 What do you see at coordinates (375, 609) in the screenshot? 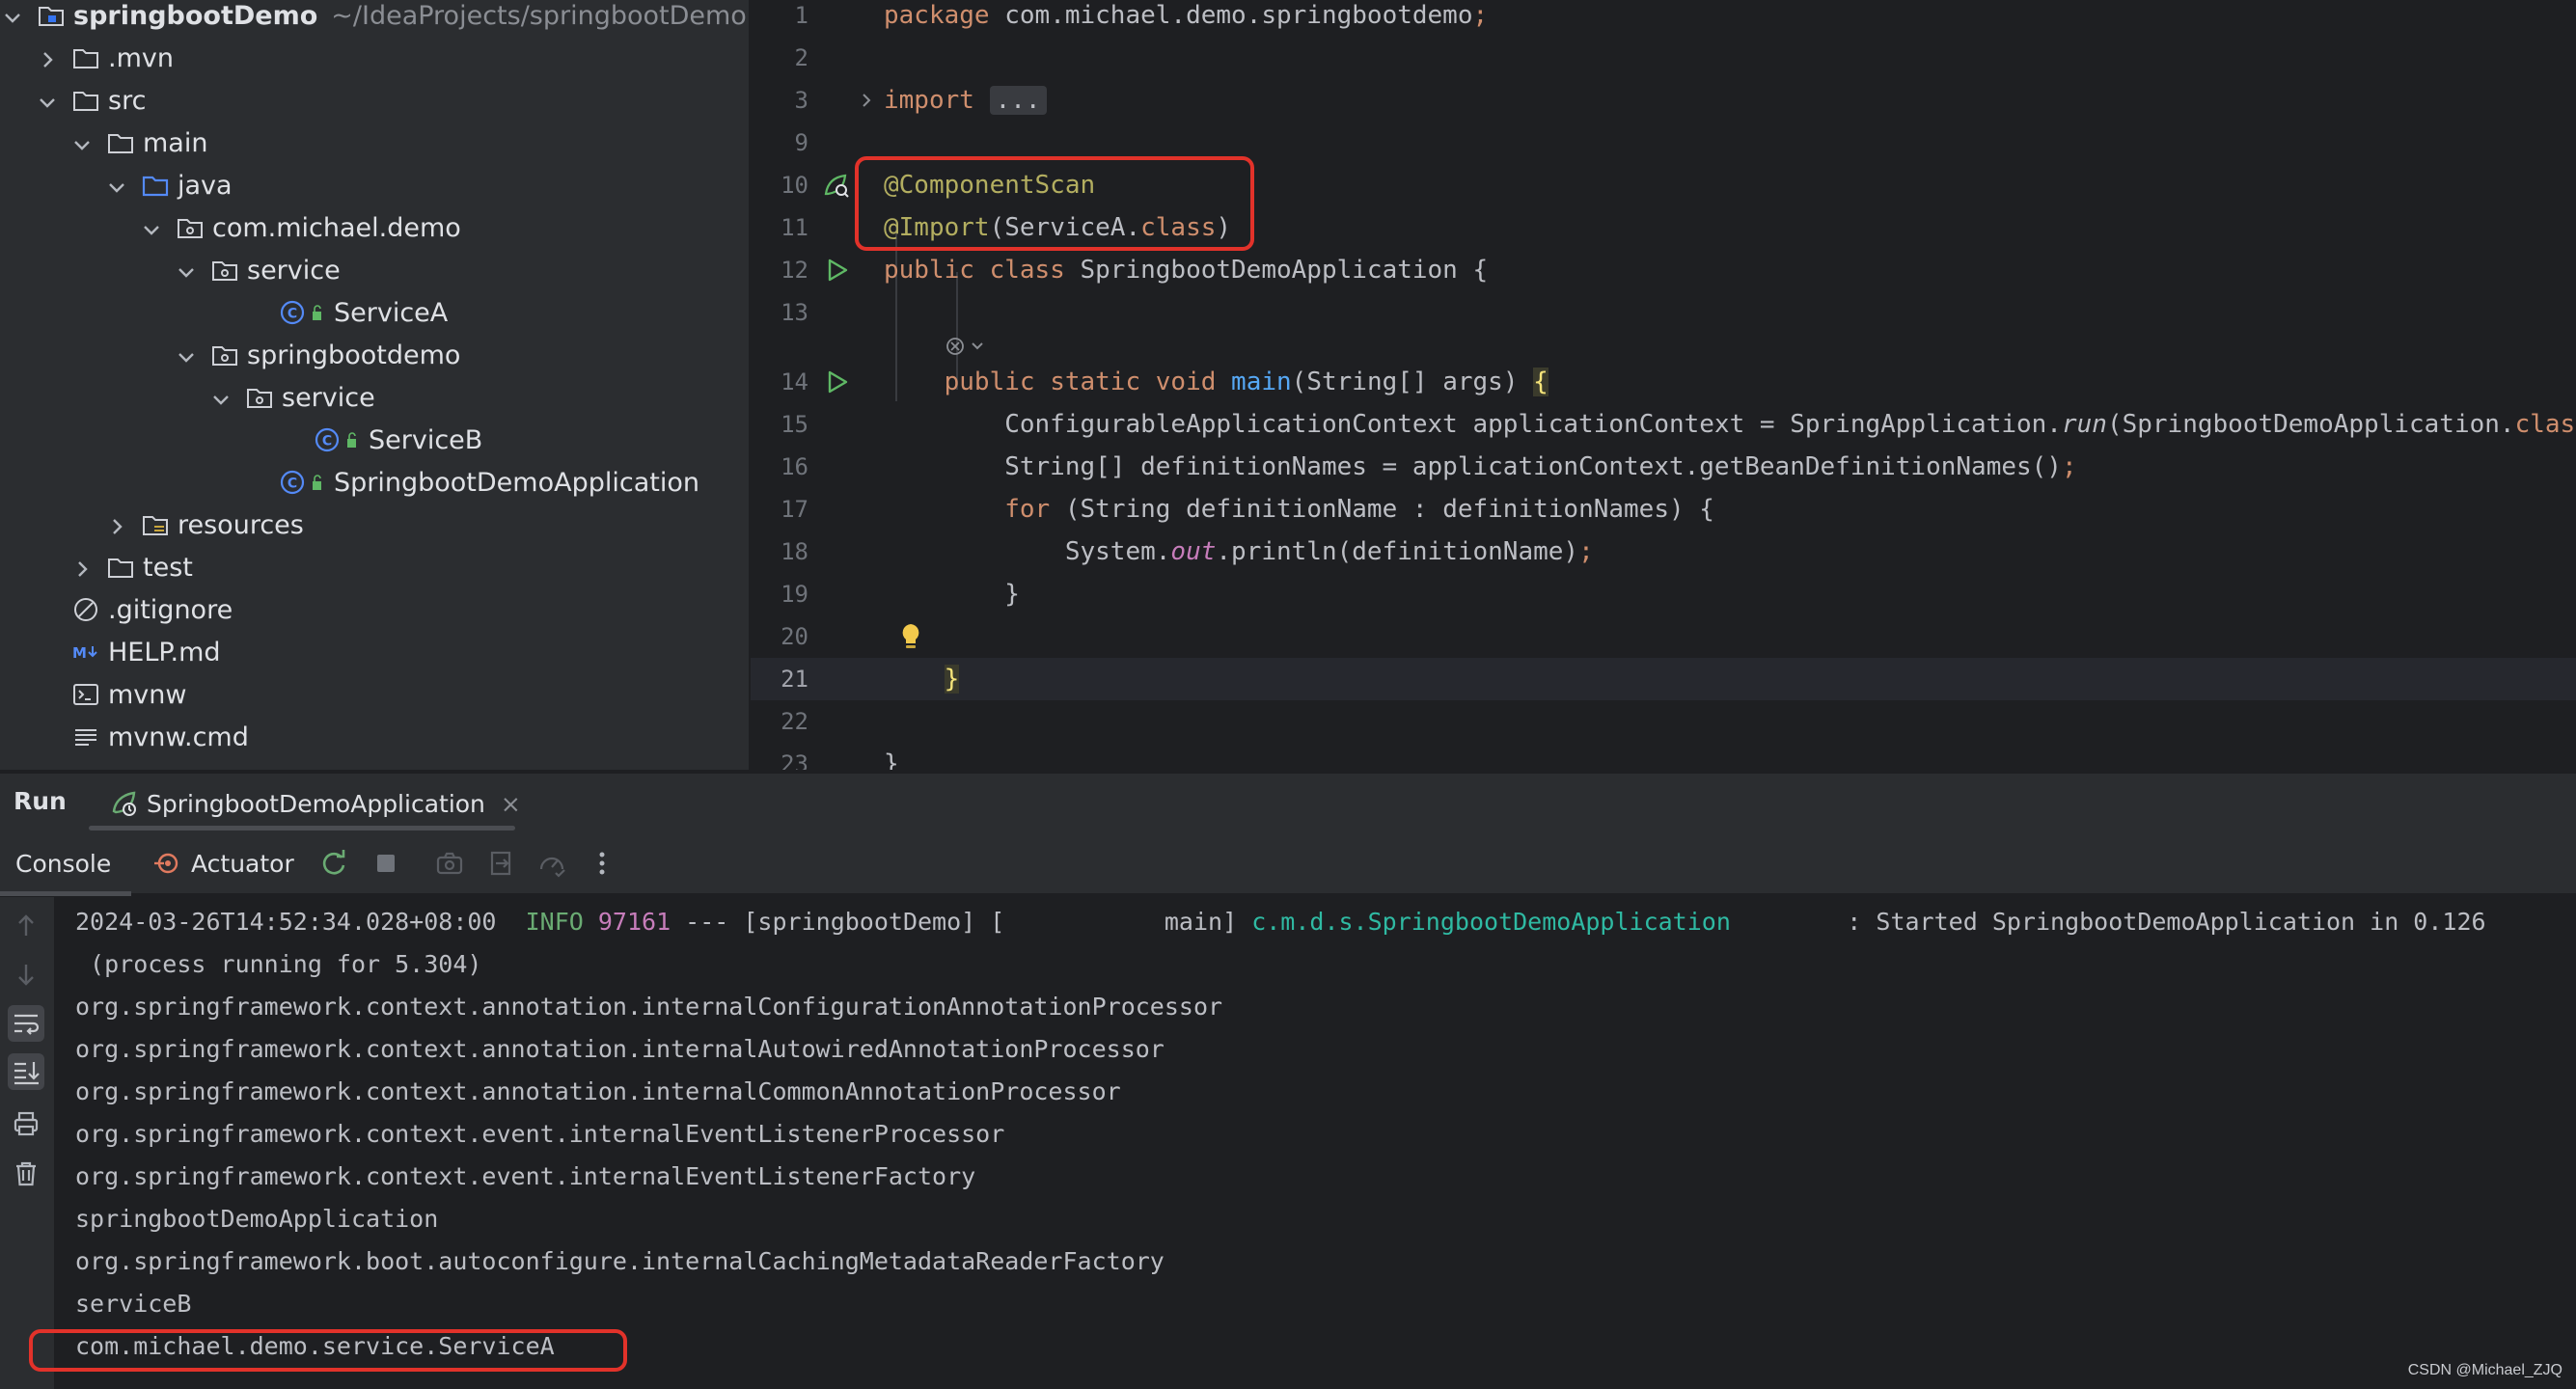
I see `tree-item: .gitignore` at bounding box center [375, 609].